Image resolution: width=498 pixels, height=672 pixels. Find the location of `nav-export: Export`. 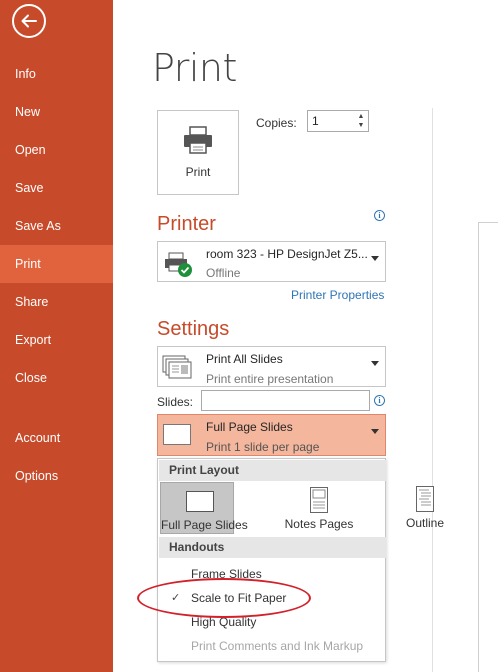

nav-export: Export is located at coordinates (56, 340).